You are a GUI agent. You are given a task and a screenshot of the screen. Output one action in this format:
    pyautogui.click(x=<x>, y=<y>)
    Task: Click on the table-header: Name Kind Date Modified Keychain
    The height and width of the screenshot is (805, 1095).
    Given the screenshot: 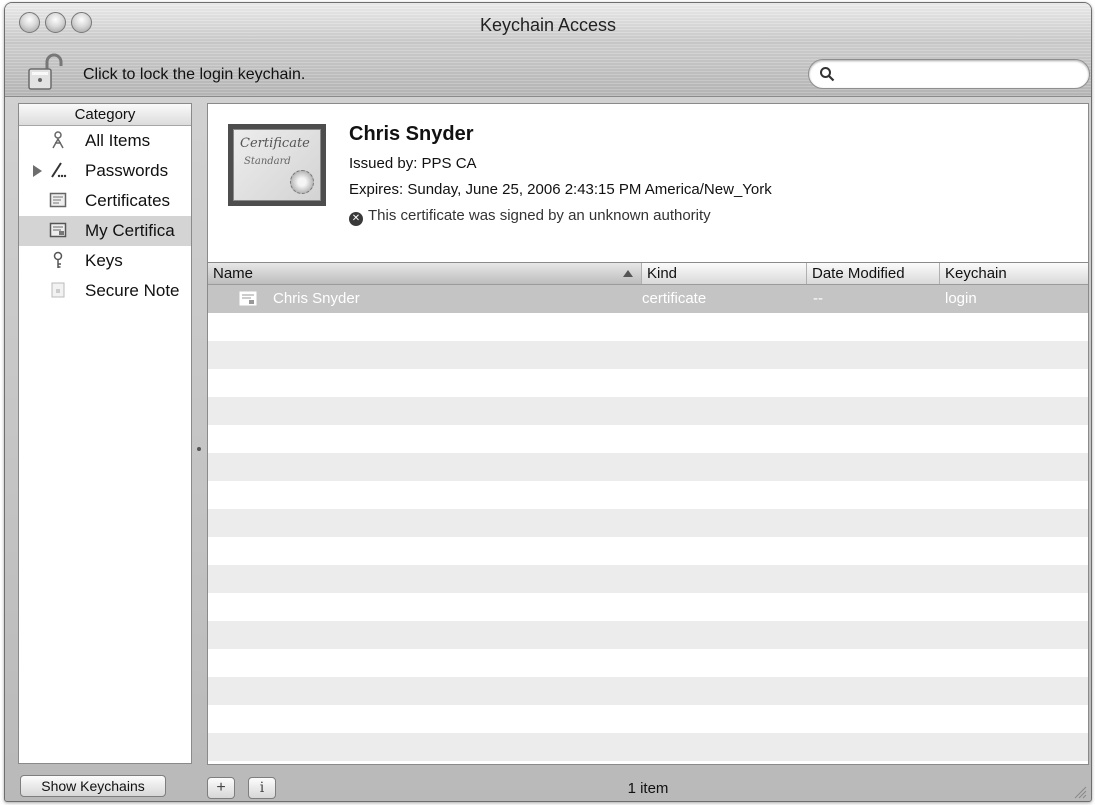 What is the action you would take?
    pyautogui.click(x=648, y=274)
    